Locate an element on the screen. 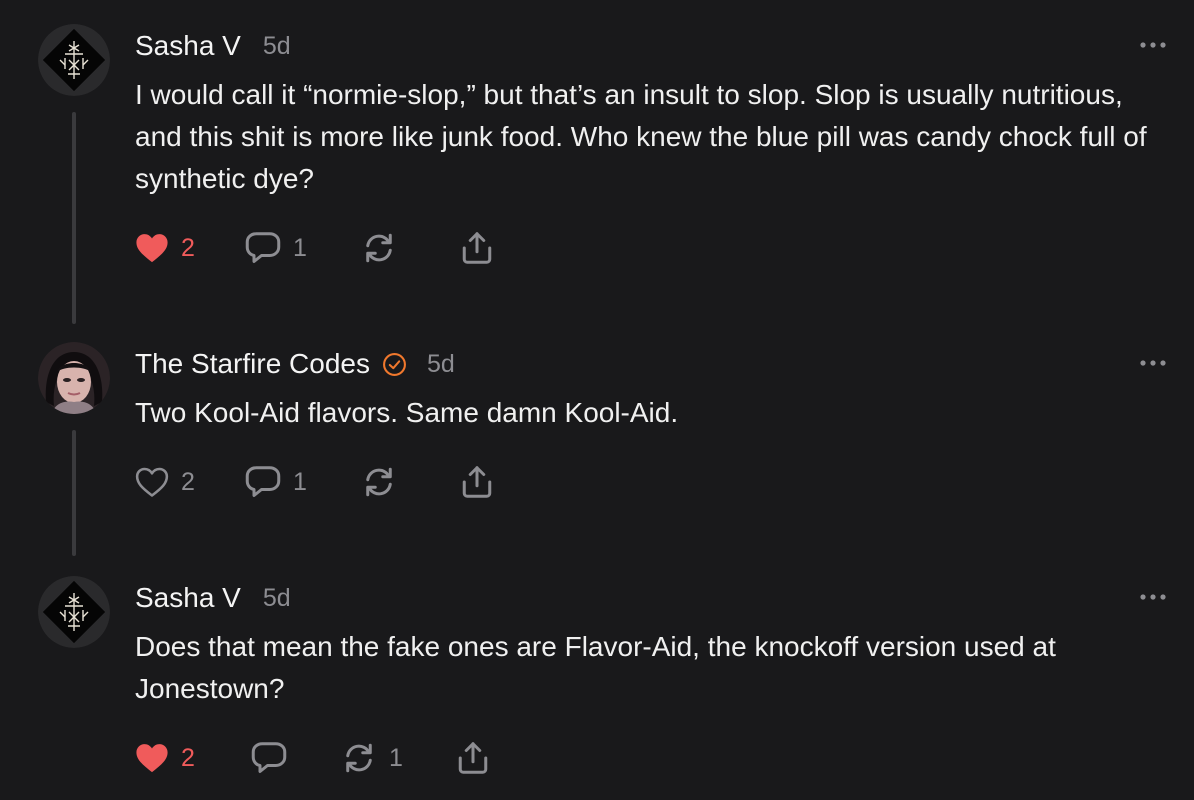  restack-count: 1 is located at coordinates (396, 757).